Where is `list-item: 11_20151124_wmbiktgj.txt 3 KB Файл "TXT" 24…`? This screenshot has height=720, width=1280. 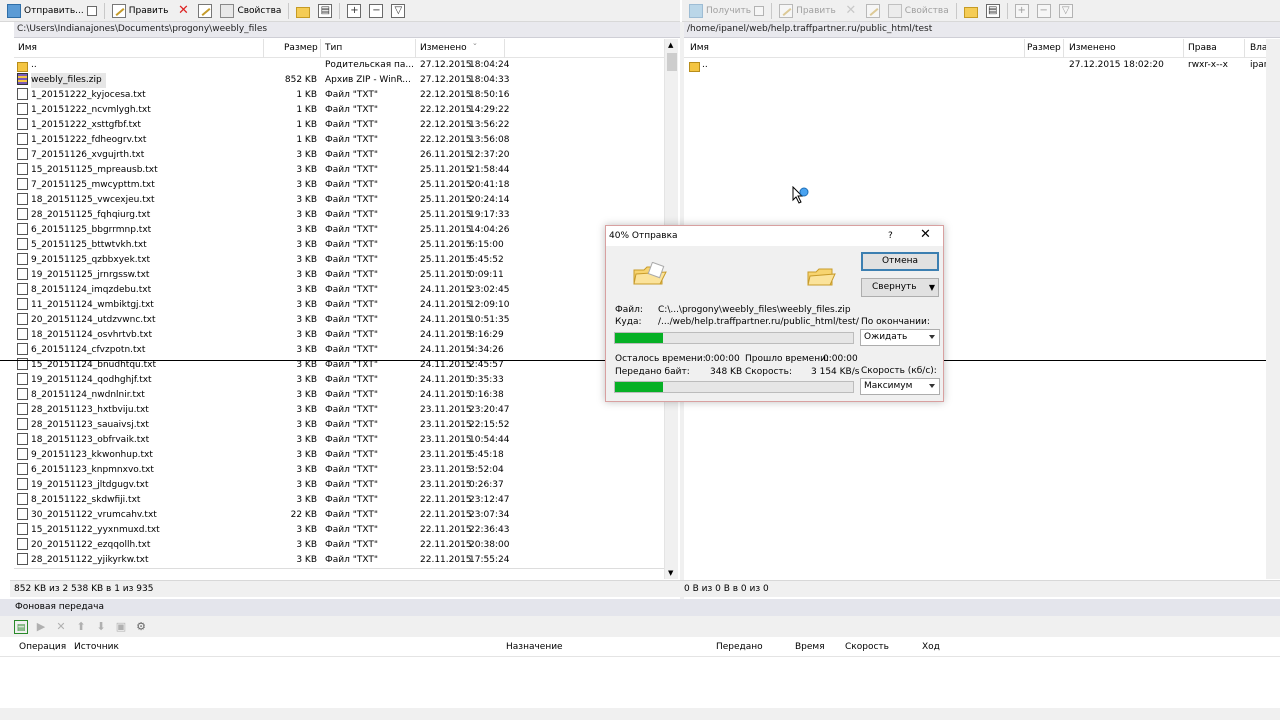 list-item: 11_20151124_wmbiktgj.txt 3 KB Файл "TXT" 24… is located at coordinates (339, 305).